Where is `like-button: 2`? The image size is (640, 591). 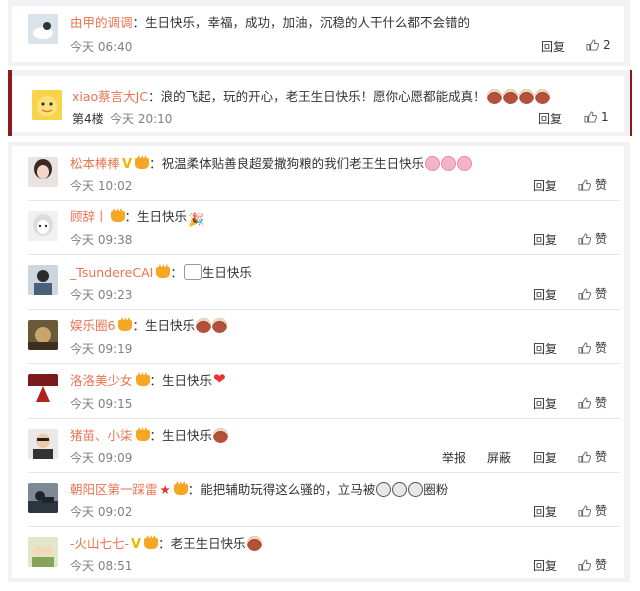 like-button: 2 is located at coordinates (598, 45).